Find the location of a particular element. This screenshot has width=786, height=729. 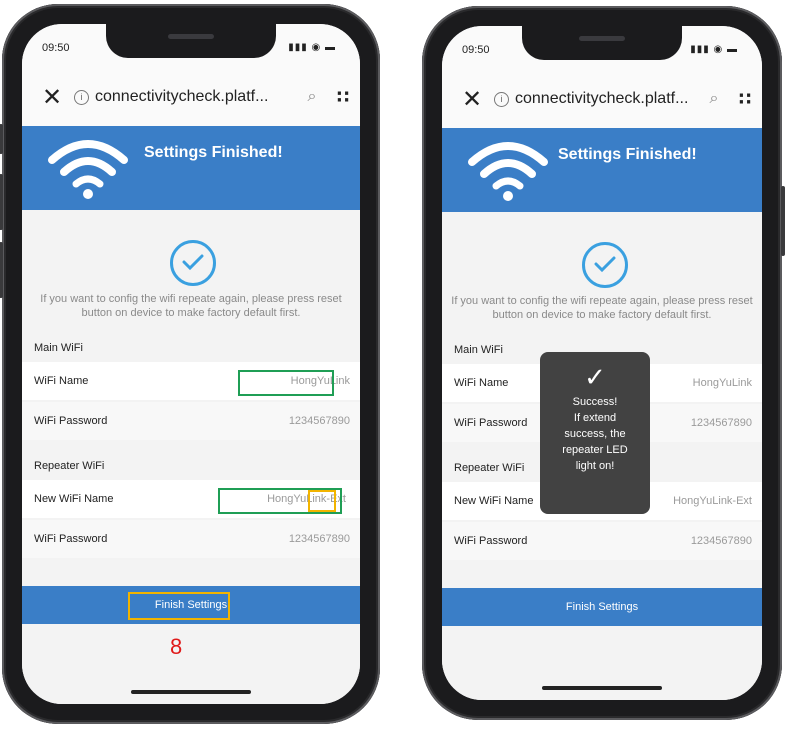

finish-settings-button: Finish Settings is located at coordinates (602, 607).